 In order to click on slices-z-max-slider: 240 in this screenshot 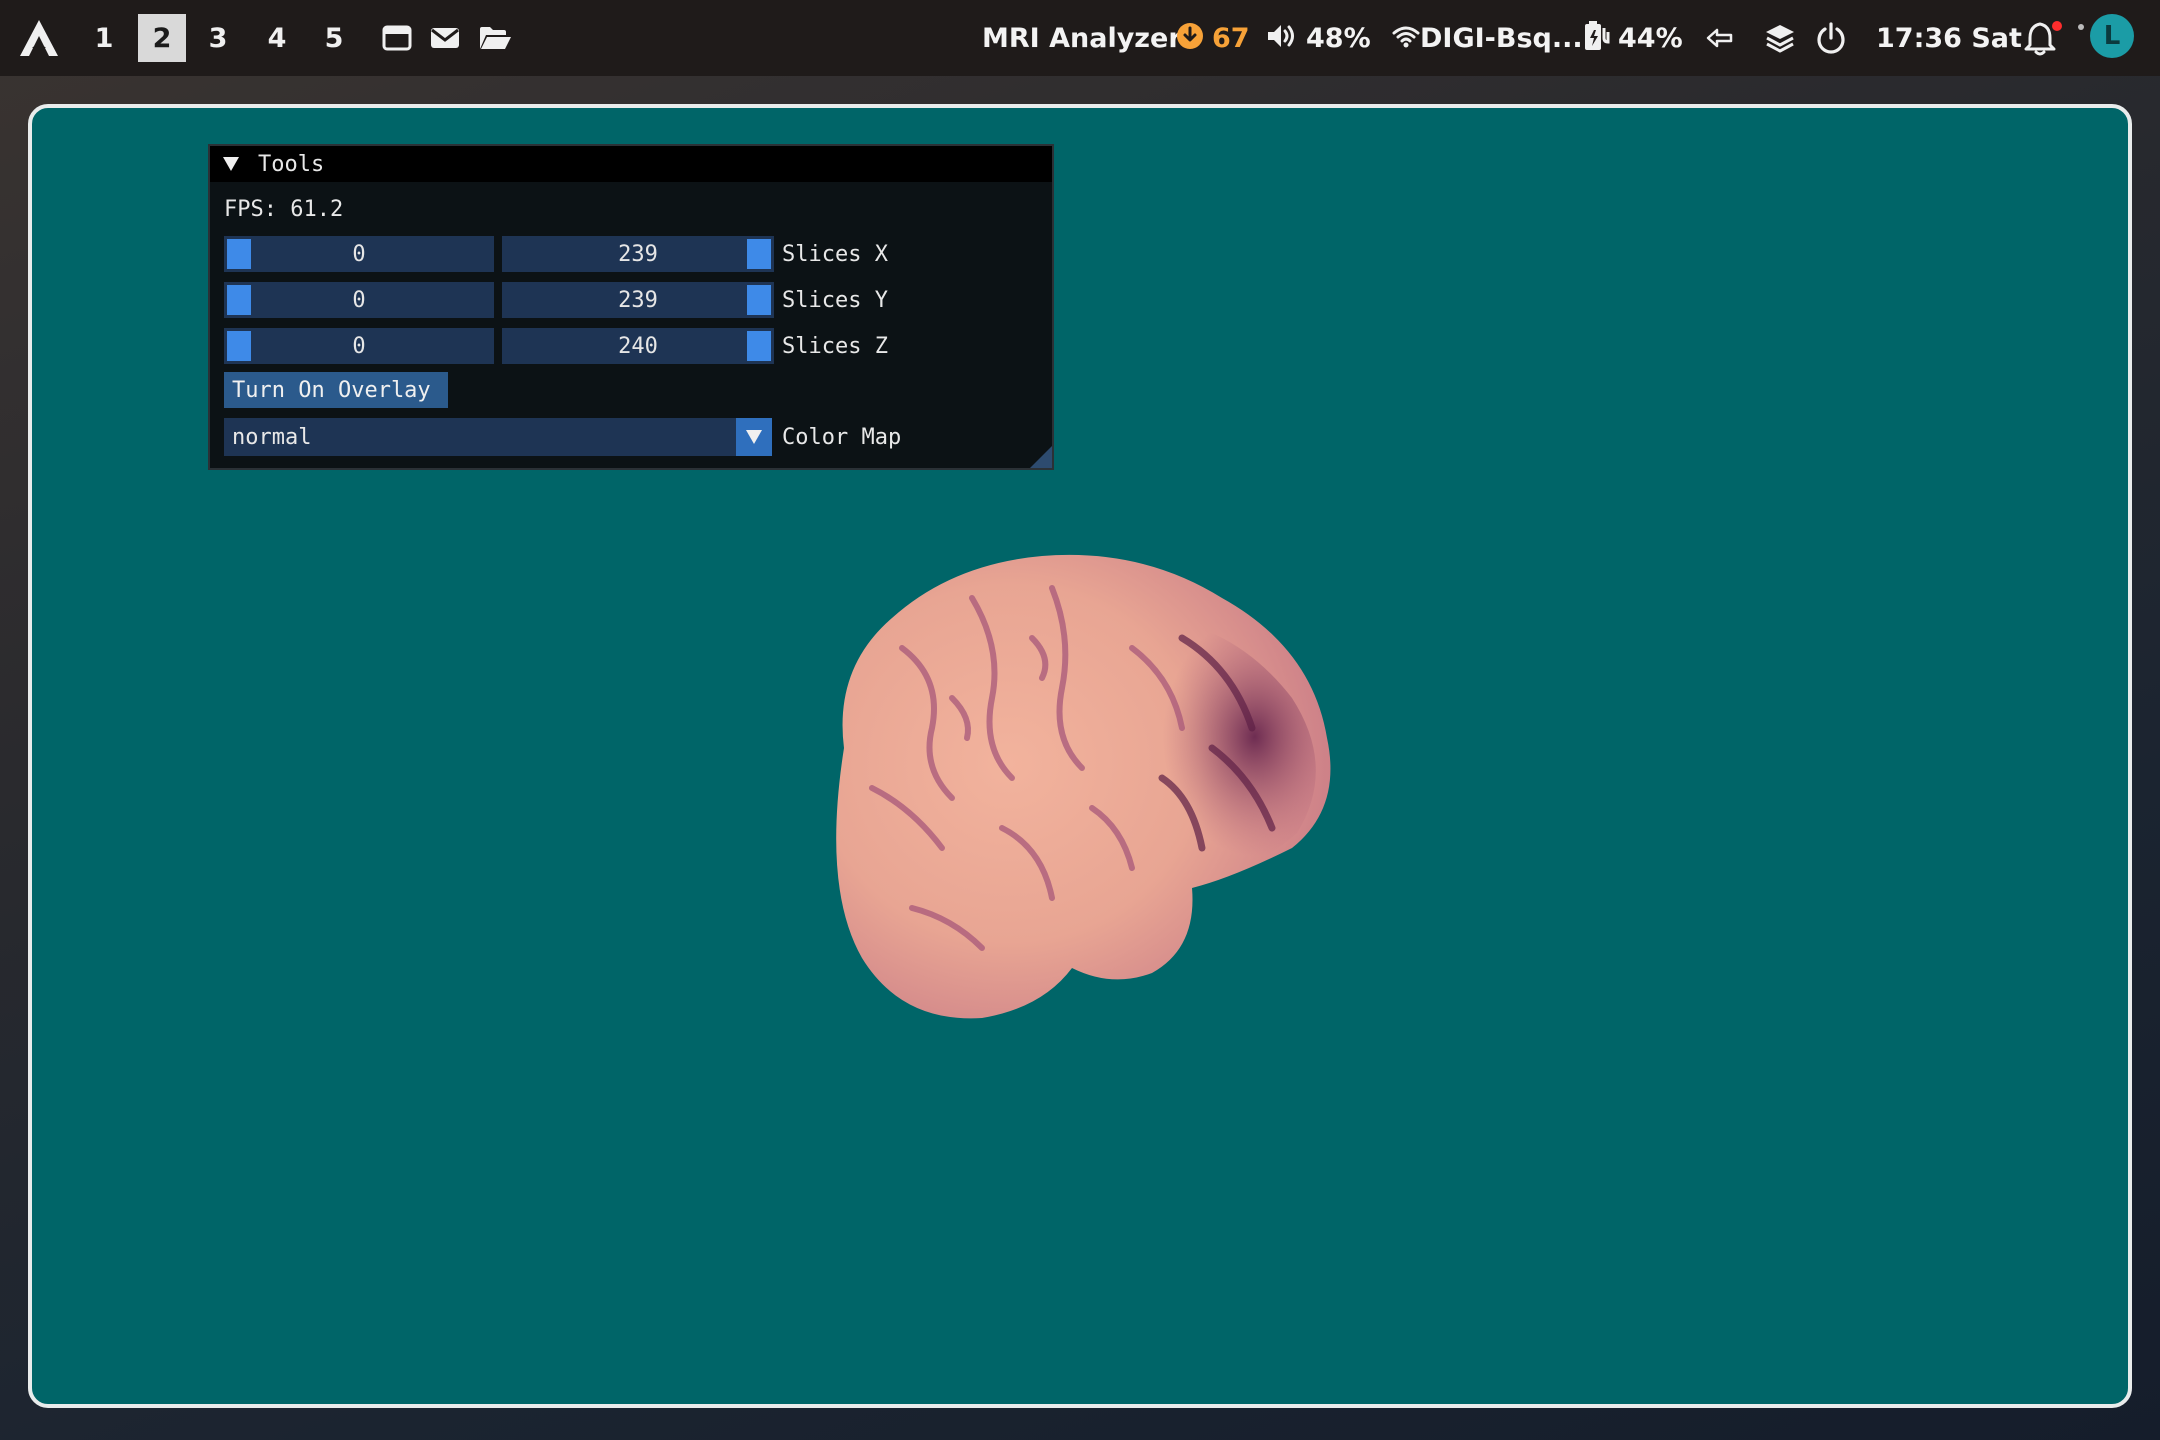, I will do `click(638, 346)`.